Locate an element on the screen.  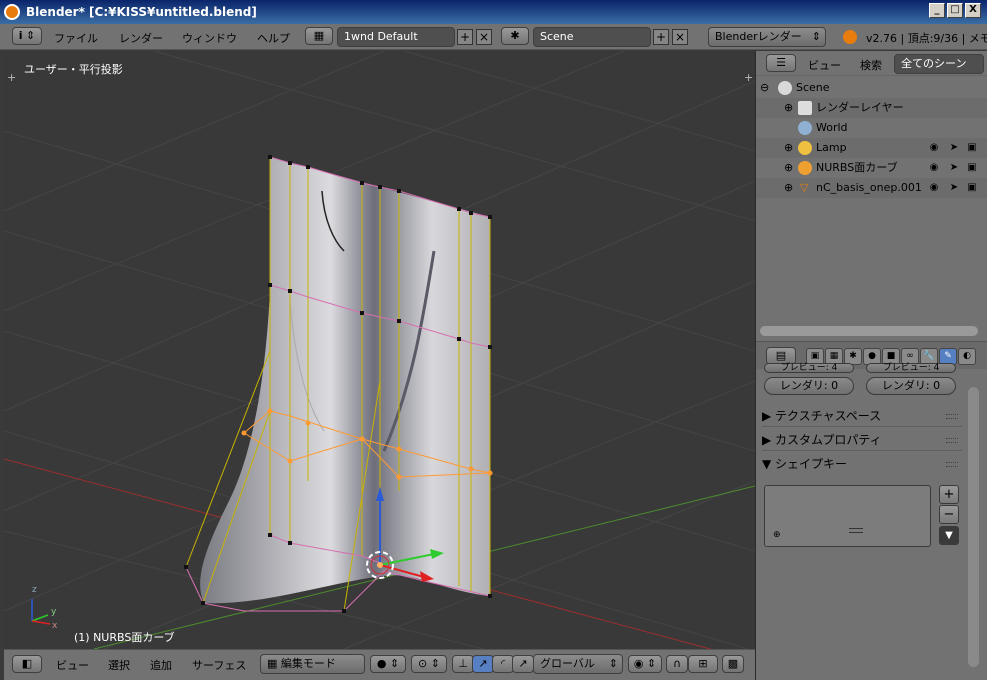
outliner-row-nurbs: ⊕ NURBS面カーブ ◉ ➤ ▣ is located at coordinates (871, 168).